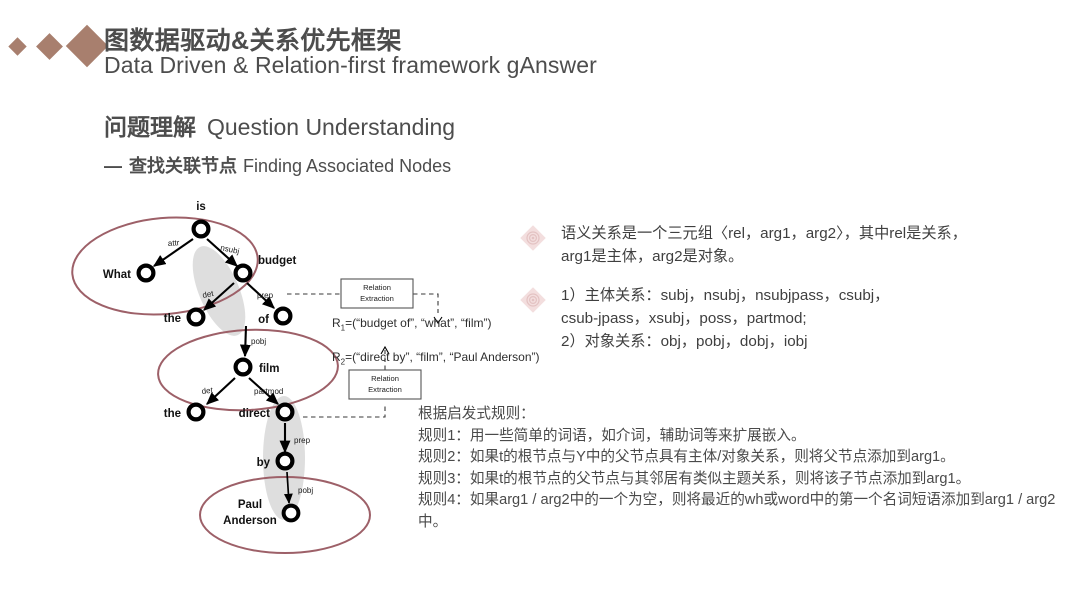 Image resolution: width=1080 pixels, height=603 pixels. Describe the element at coordinates (265, 295) in the screenshot. I see `edge-label-prep-1: prep` at that location.